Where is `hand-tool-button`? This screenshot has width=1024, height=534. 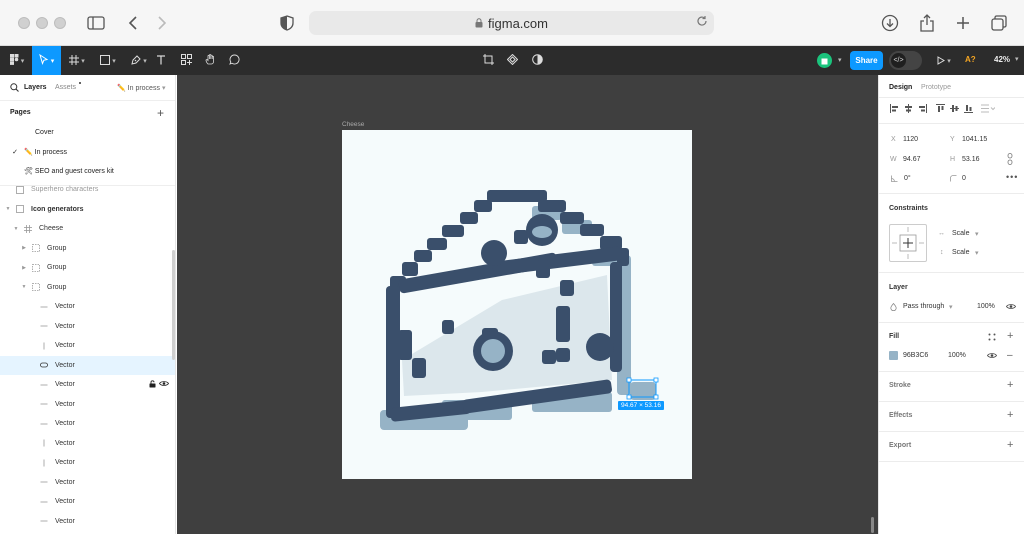
hand-tool-button is located at coordinates (210, 60).